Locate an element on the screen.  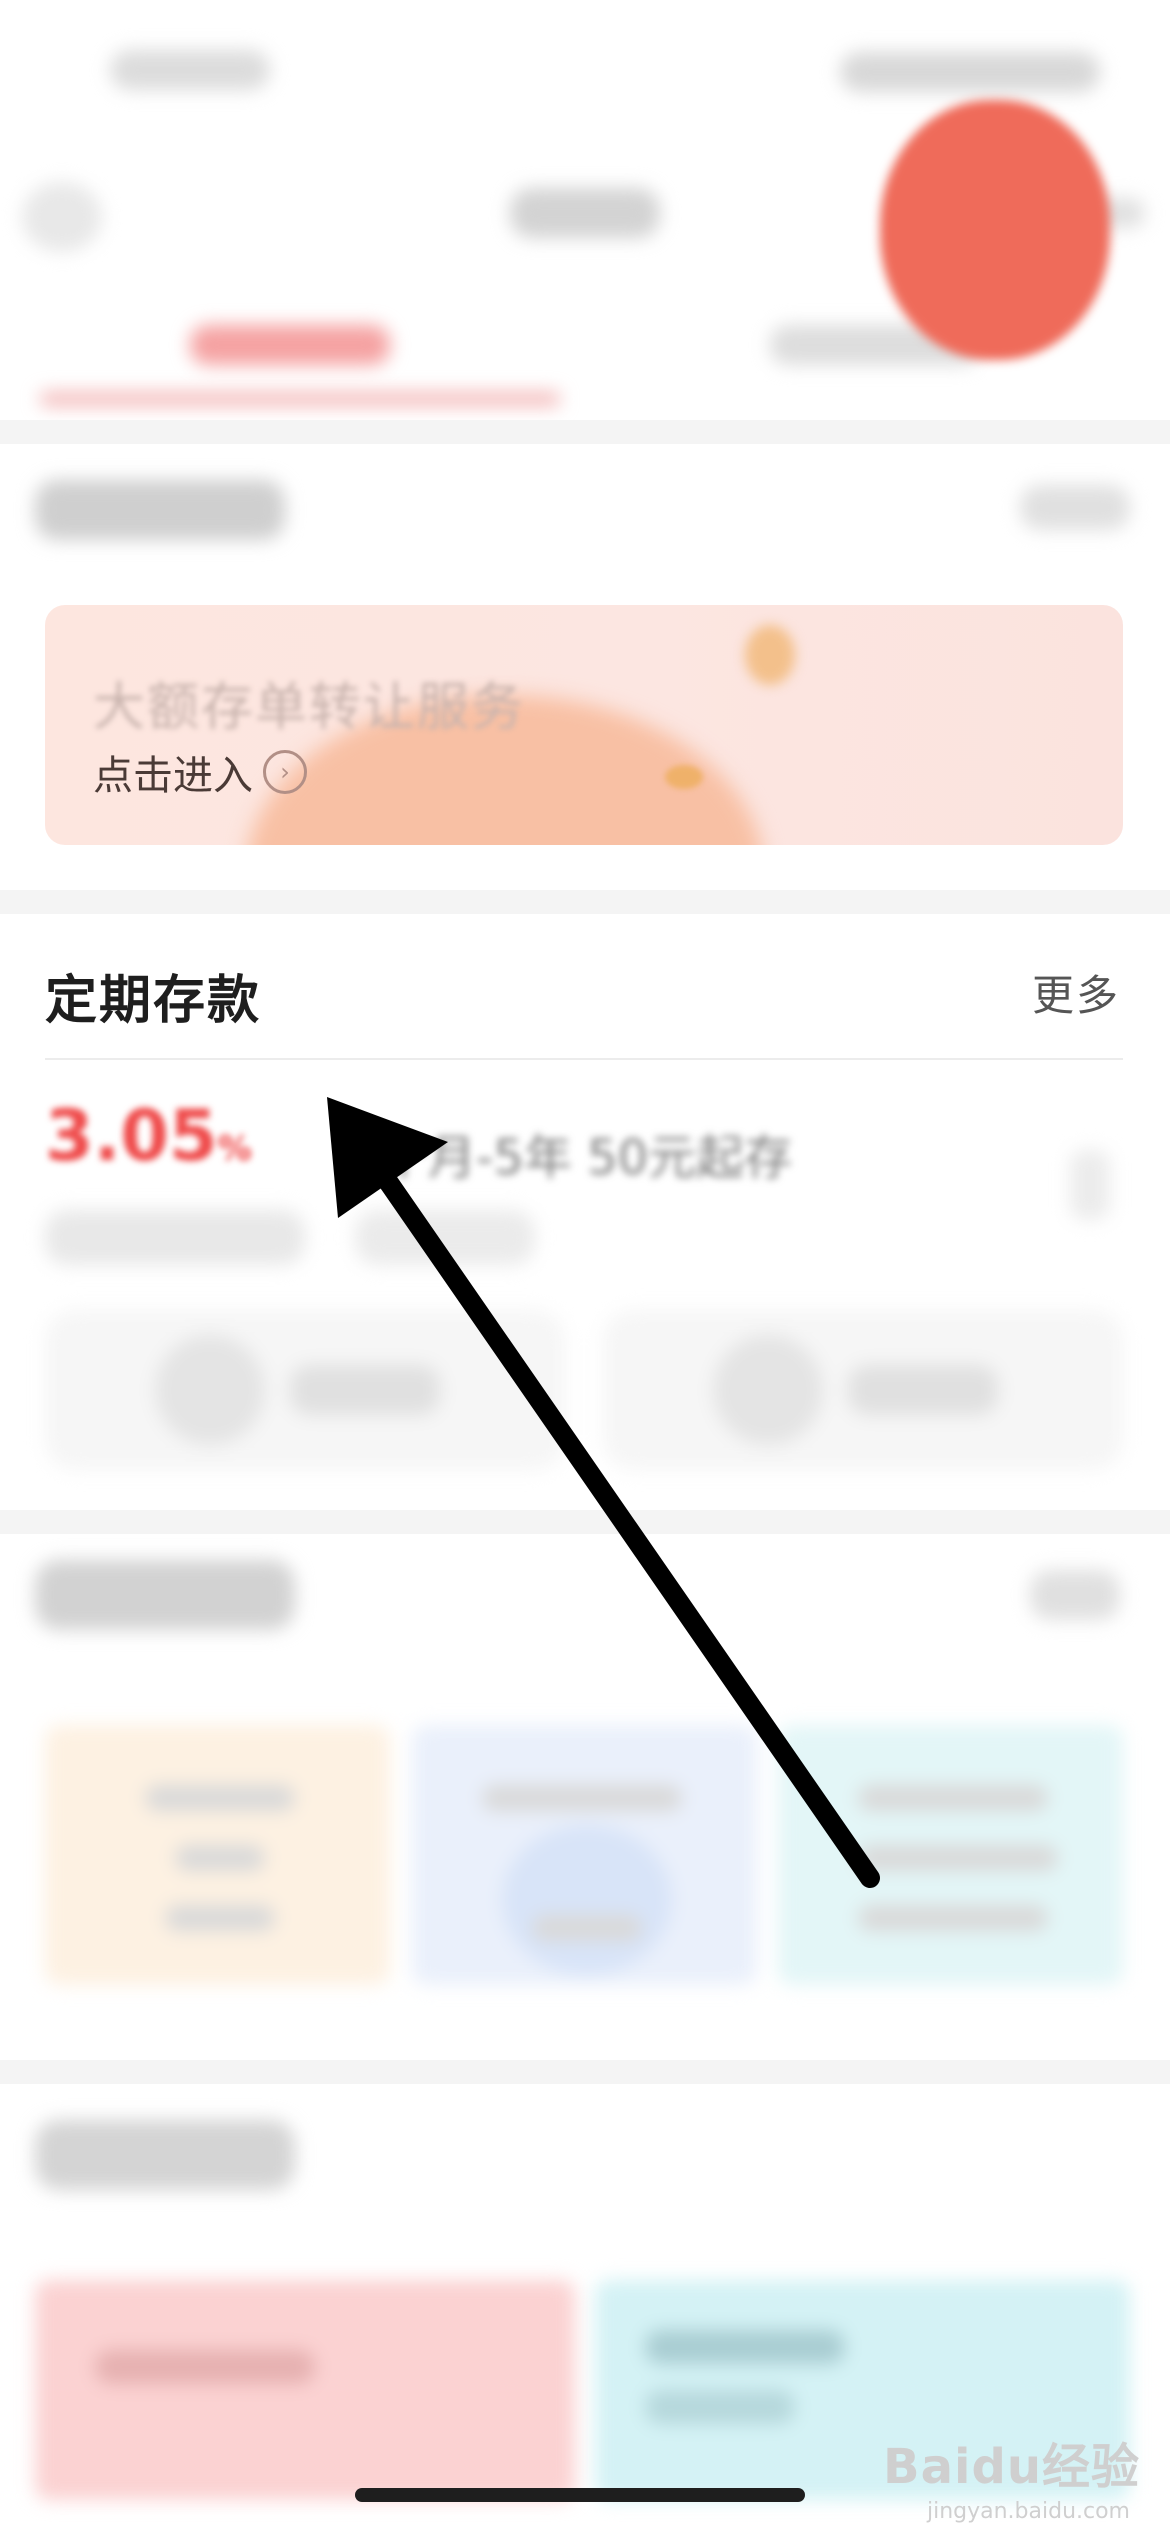
watermark-logo: Baidu经验 is located at coordinates (1011, 2467).